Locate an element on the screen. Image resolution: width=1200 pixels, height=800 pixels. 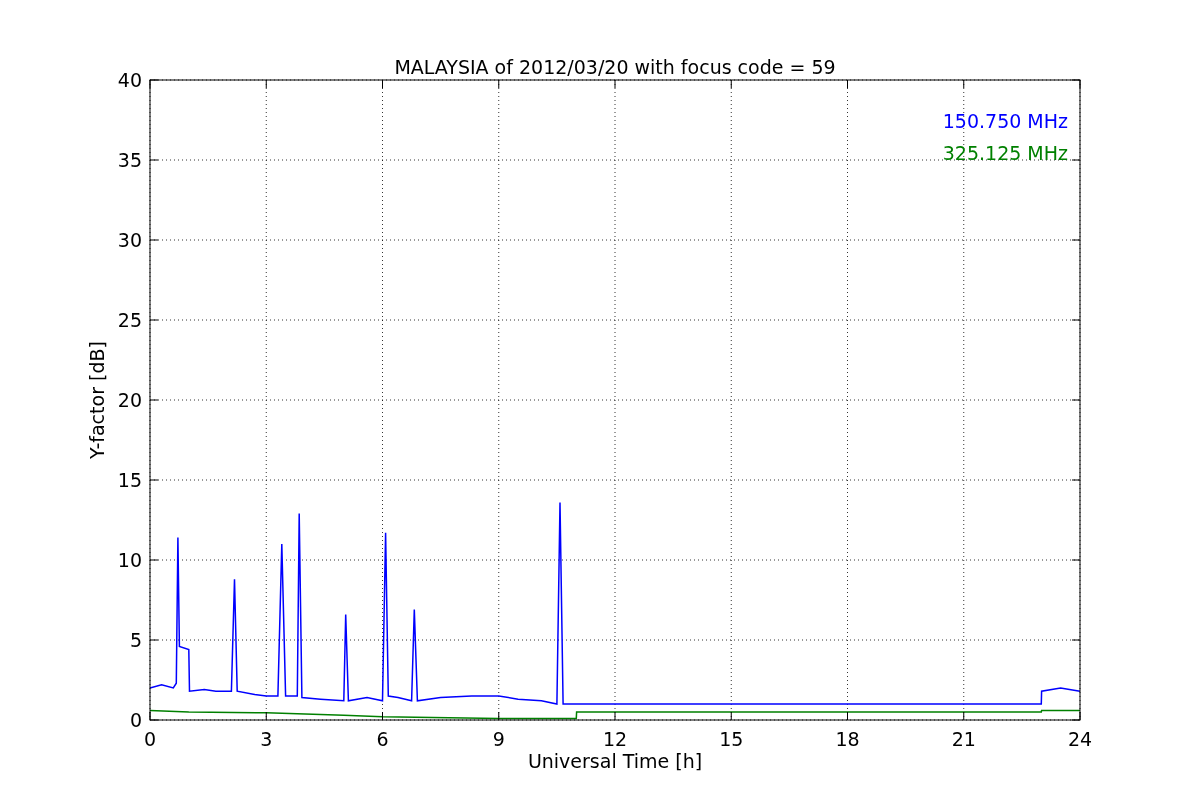
y-tick-label: 0 is located at coordinates (135, 720).